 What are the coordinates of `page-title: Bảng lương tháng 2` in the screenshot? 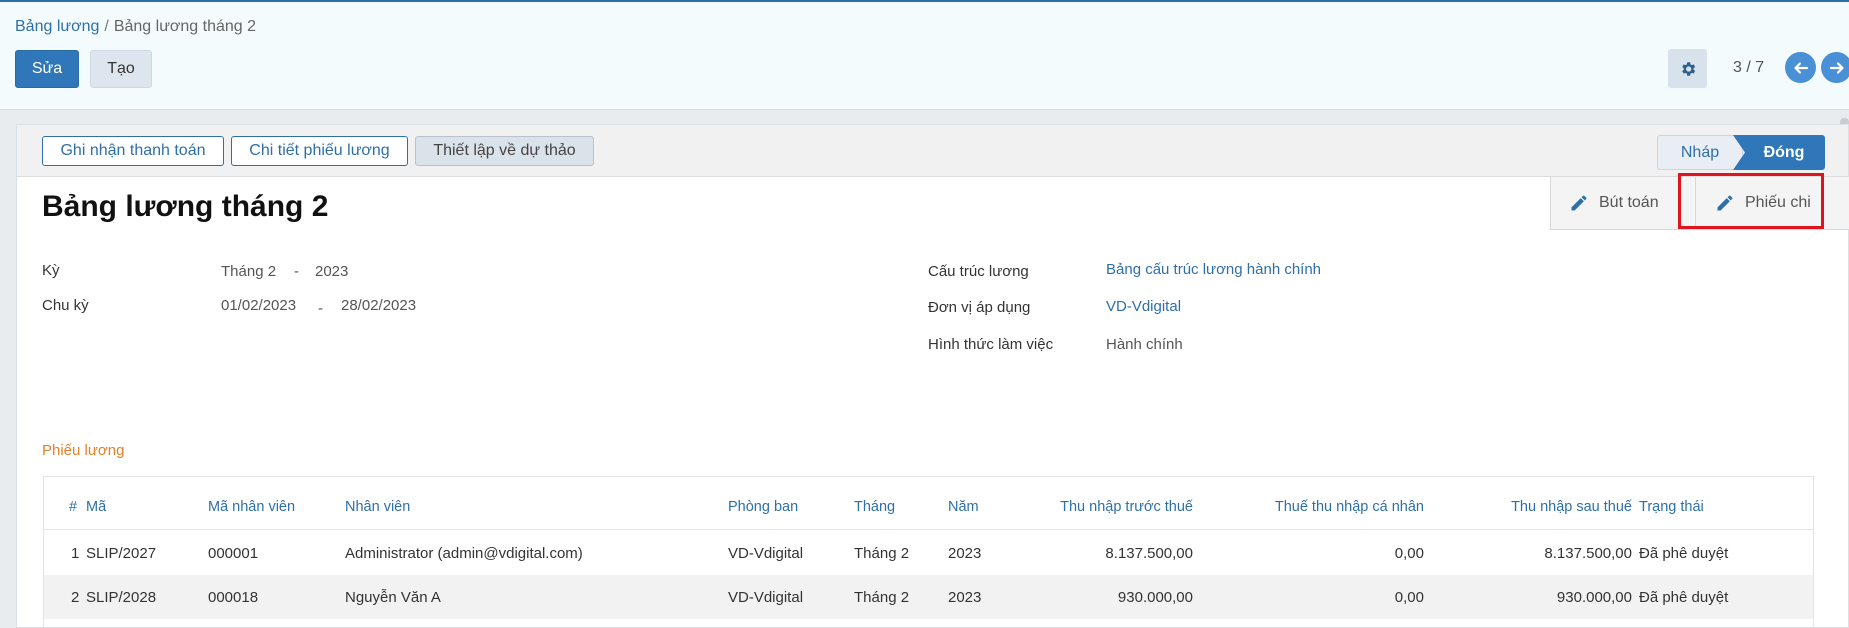 It's located at (185, 206).